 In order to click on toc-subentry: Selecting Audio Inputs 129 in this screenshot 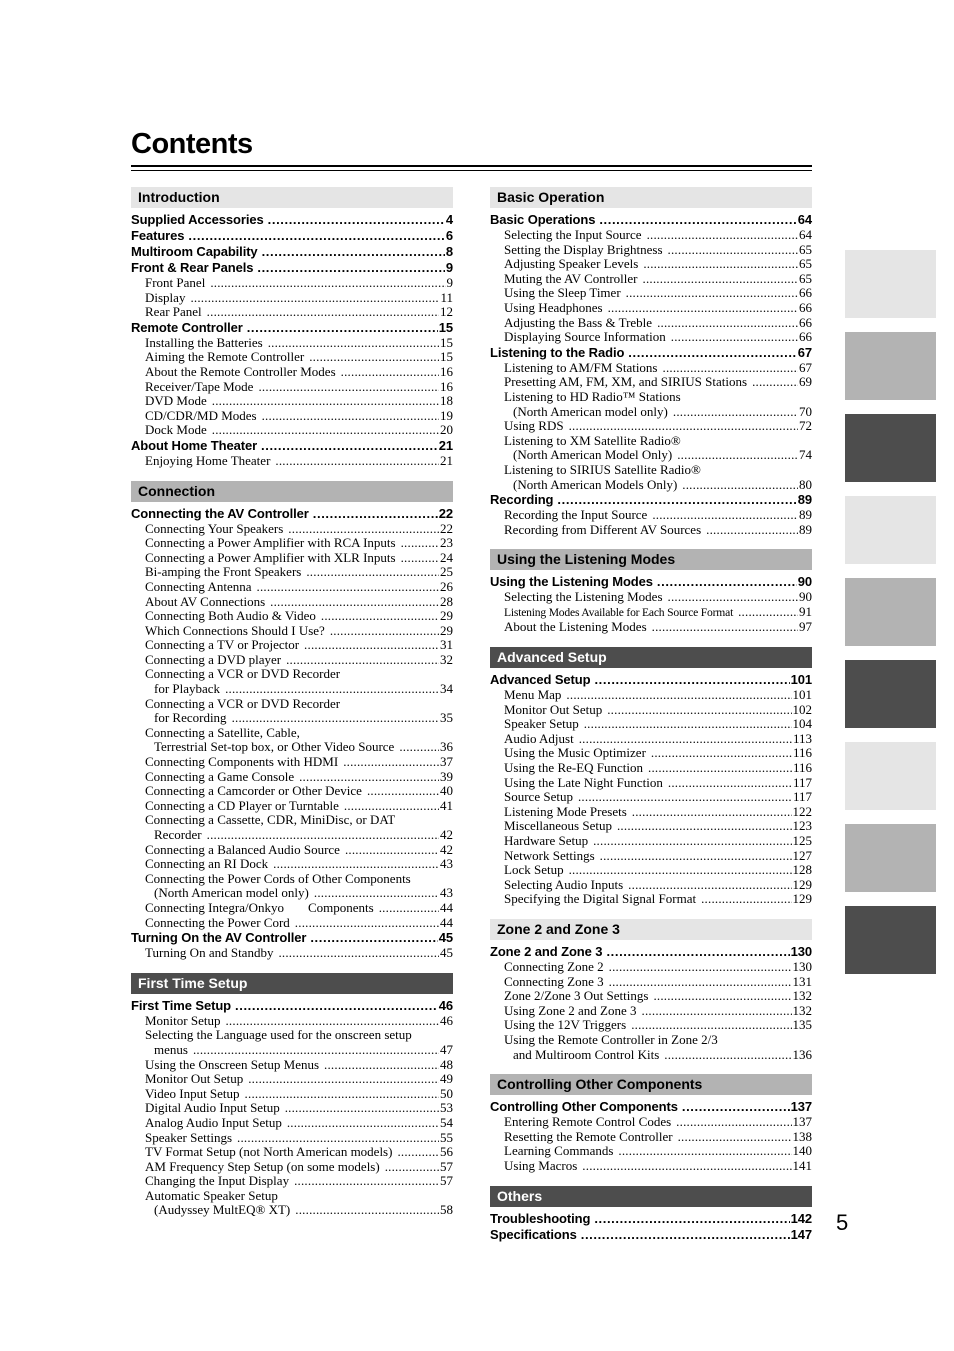, I will do `click(651, 885)`.